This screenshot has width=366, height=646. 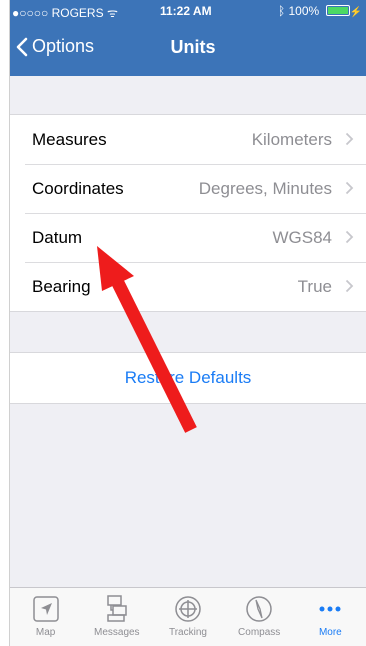 I want to click on battery-icon, so click(x=337, y=10).